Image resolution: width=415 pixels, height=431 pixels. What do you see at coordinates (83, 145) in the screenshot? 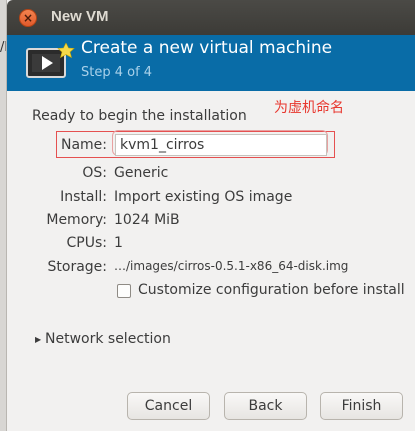
I see `name-label: Name:` at bounding box center [83, 145].